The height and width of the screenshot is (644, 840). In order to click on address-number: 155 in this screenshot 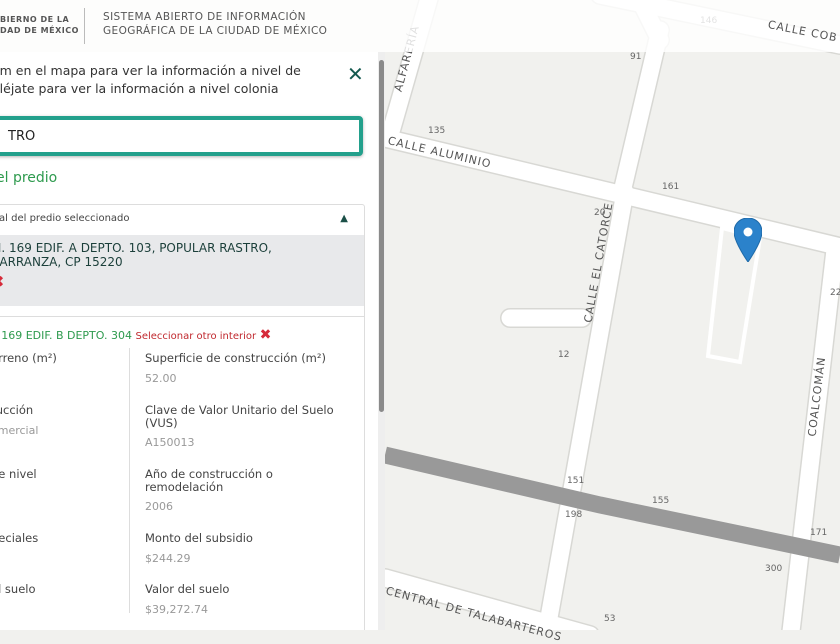, I will do `click(661, 501)`.